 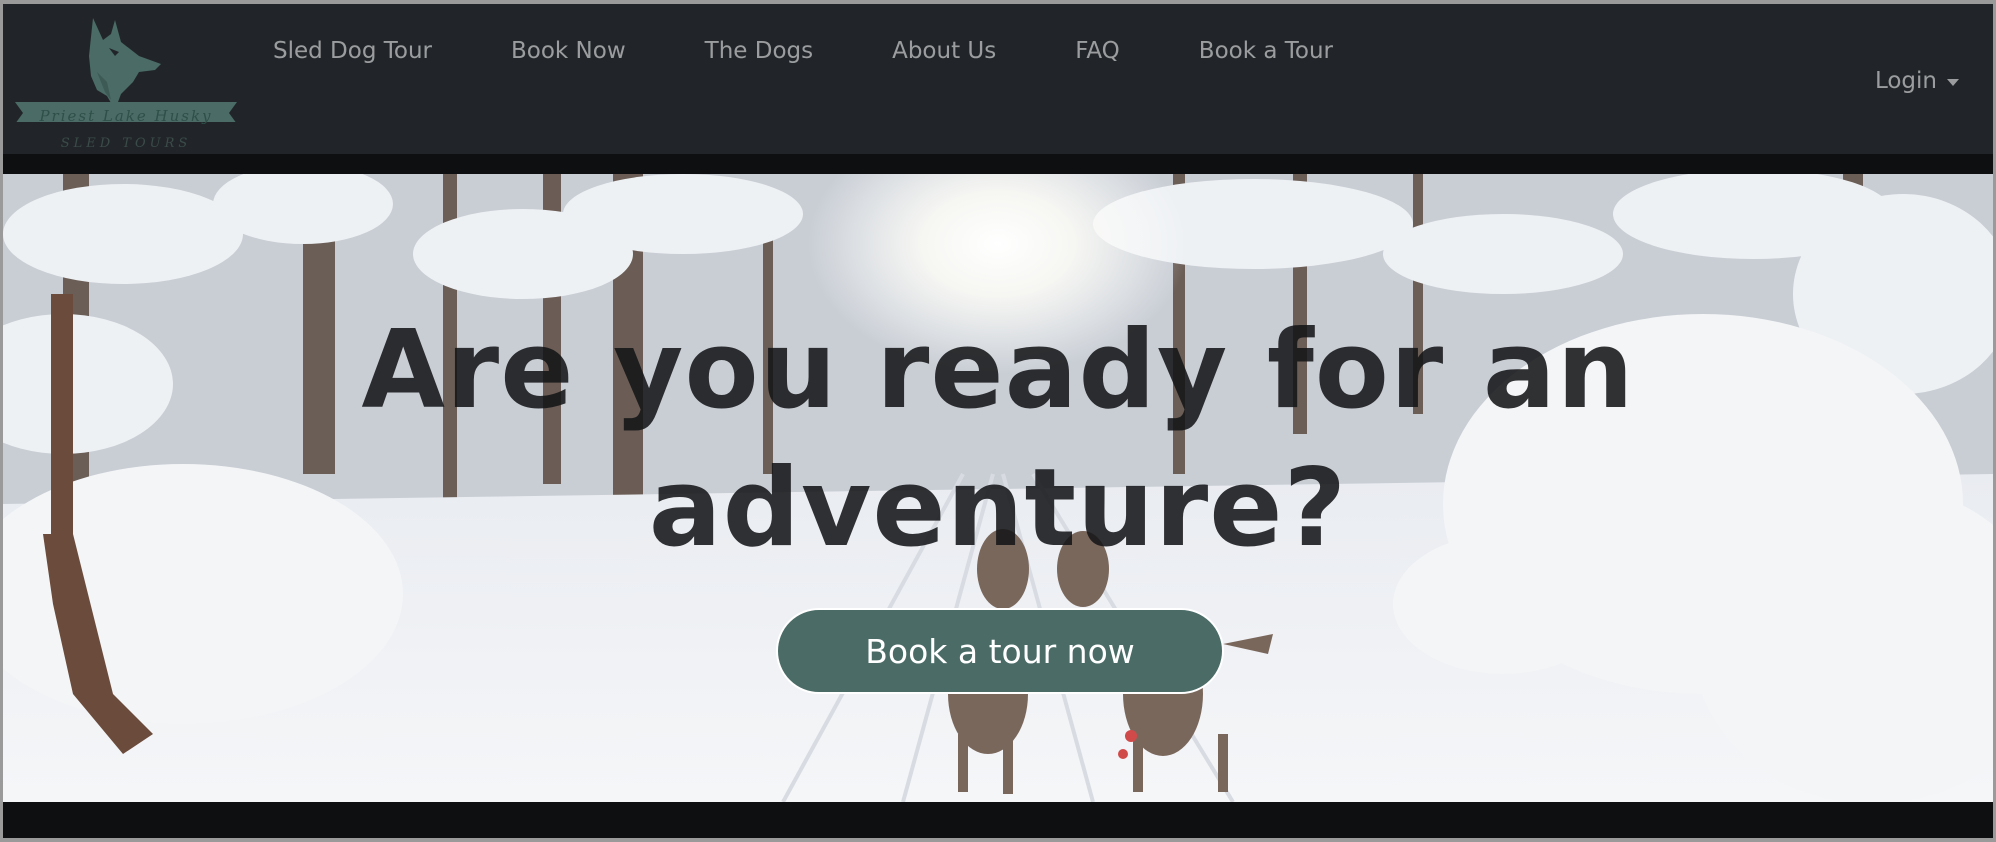 I want to click on login-label: Login, so click(x=1905, y=81).